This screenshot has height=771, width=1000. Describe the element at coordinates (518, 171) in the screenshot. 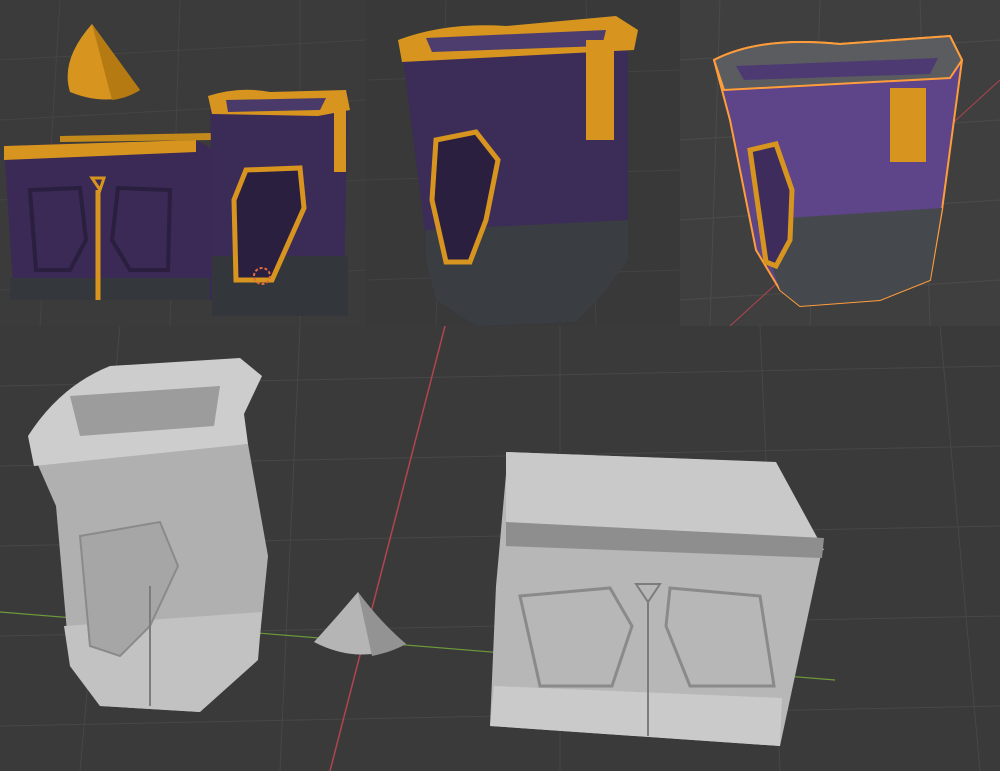

I see `tall-crate-textured` at that location.